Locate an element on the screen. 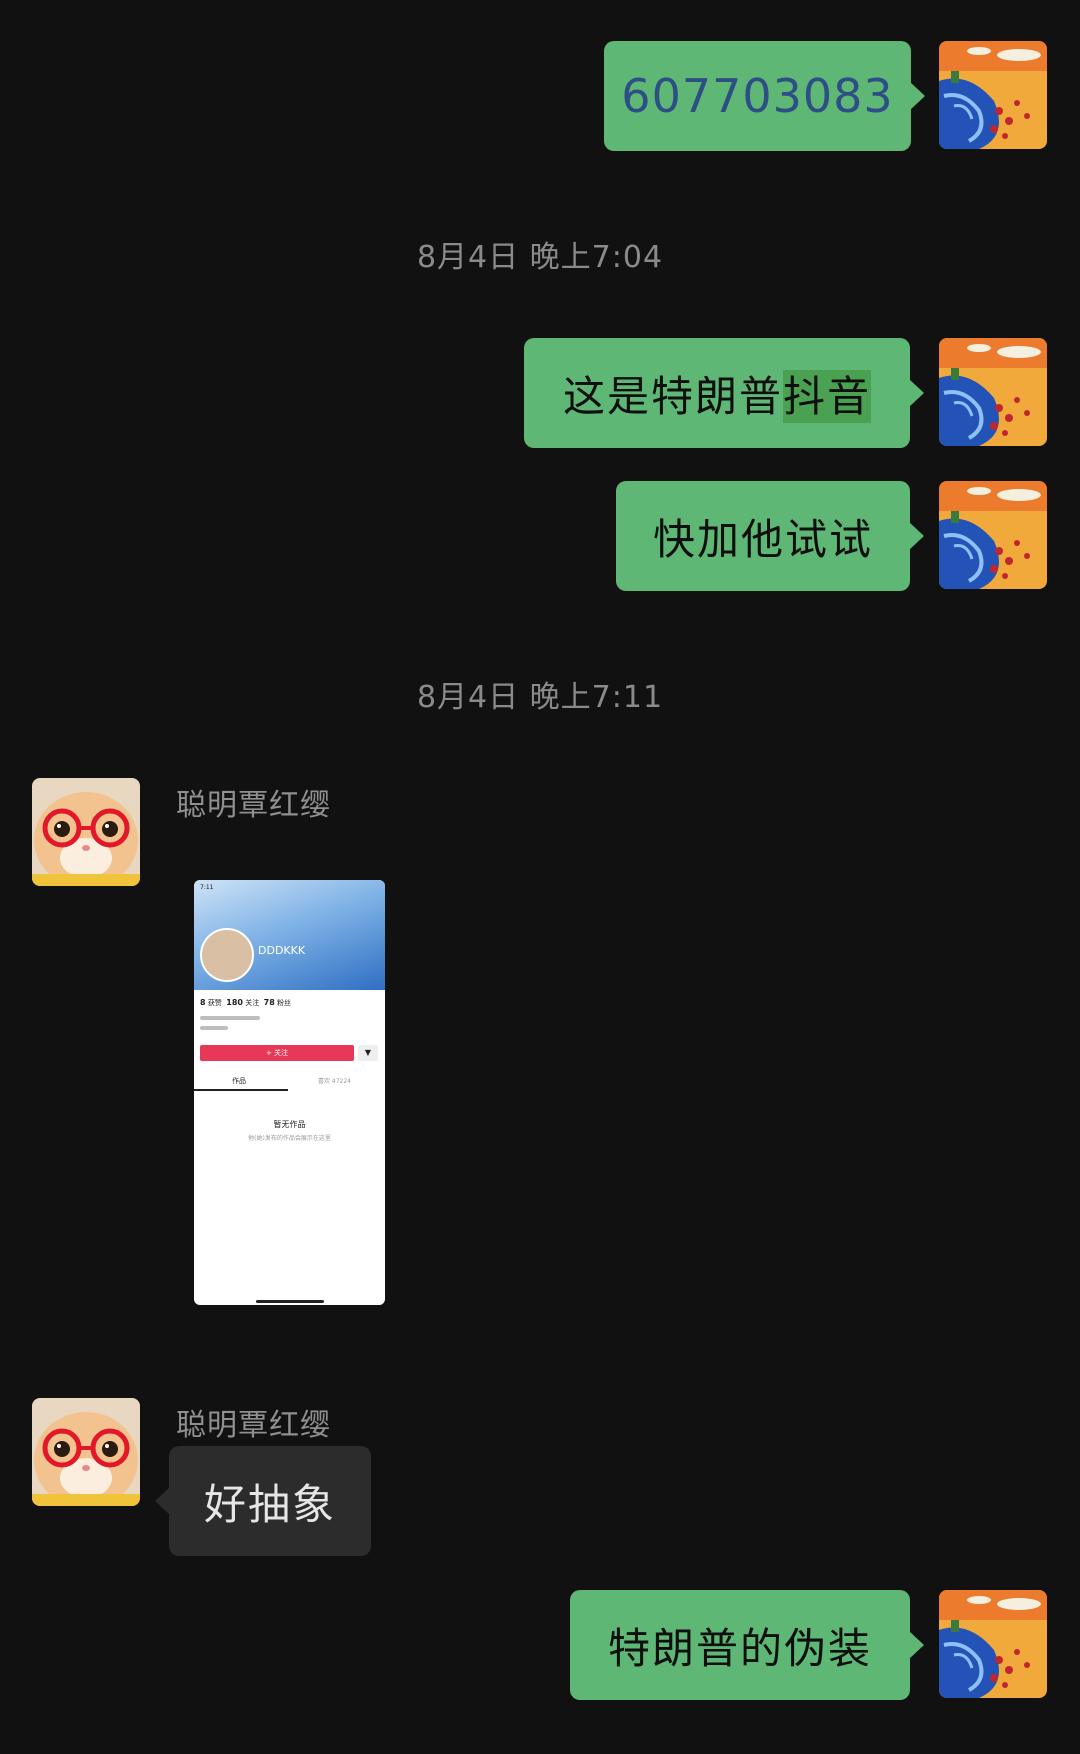 The image size is (1080, 1754). follow-button: + 关注 is located at coordinates (277, 1053).